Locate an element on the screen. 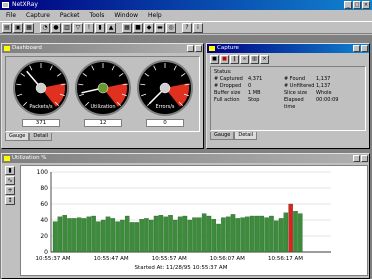 This screenshot has width=372, height=279. stop-icon: ■ is located at coordinates (214, 59).